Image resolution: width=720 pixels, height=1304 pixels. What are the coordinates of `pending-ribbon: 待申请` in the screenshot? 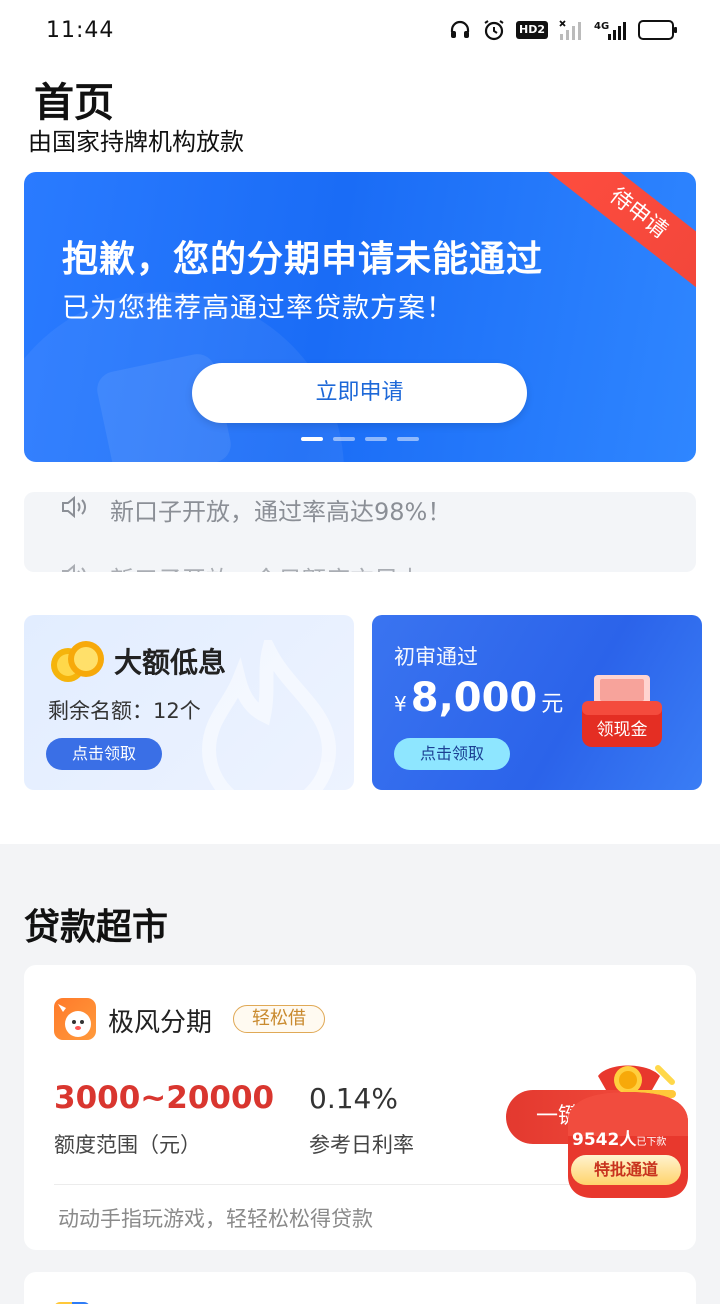 It's located at (616, 236).